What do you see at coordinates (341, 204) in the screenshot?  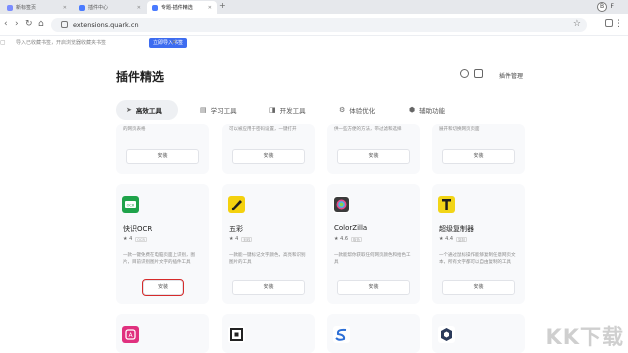 I see `colorzilla-icon` at bounding box center [341, 204].